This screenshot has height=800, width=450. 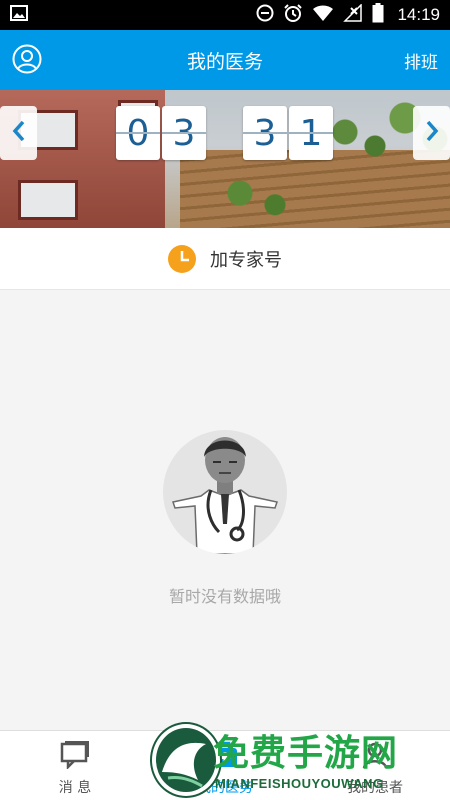 What do you see at coordinates (418, 14) in the screenshot?
I see `status-time: 14:19` at bounding box center [418, 14].